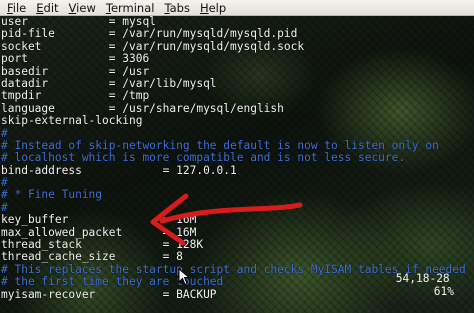  What do you see at coordinates (86, 7) in the screenshot?
I see `menu-label: iew` at bounding box center [86, 7].